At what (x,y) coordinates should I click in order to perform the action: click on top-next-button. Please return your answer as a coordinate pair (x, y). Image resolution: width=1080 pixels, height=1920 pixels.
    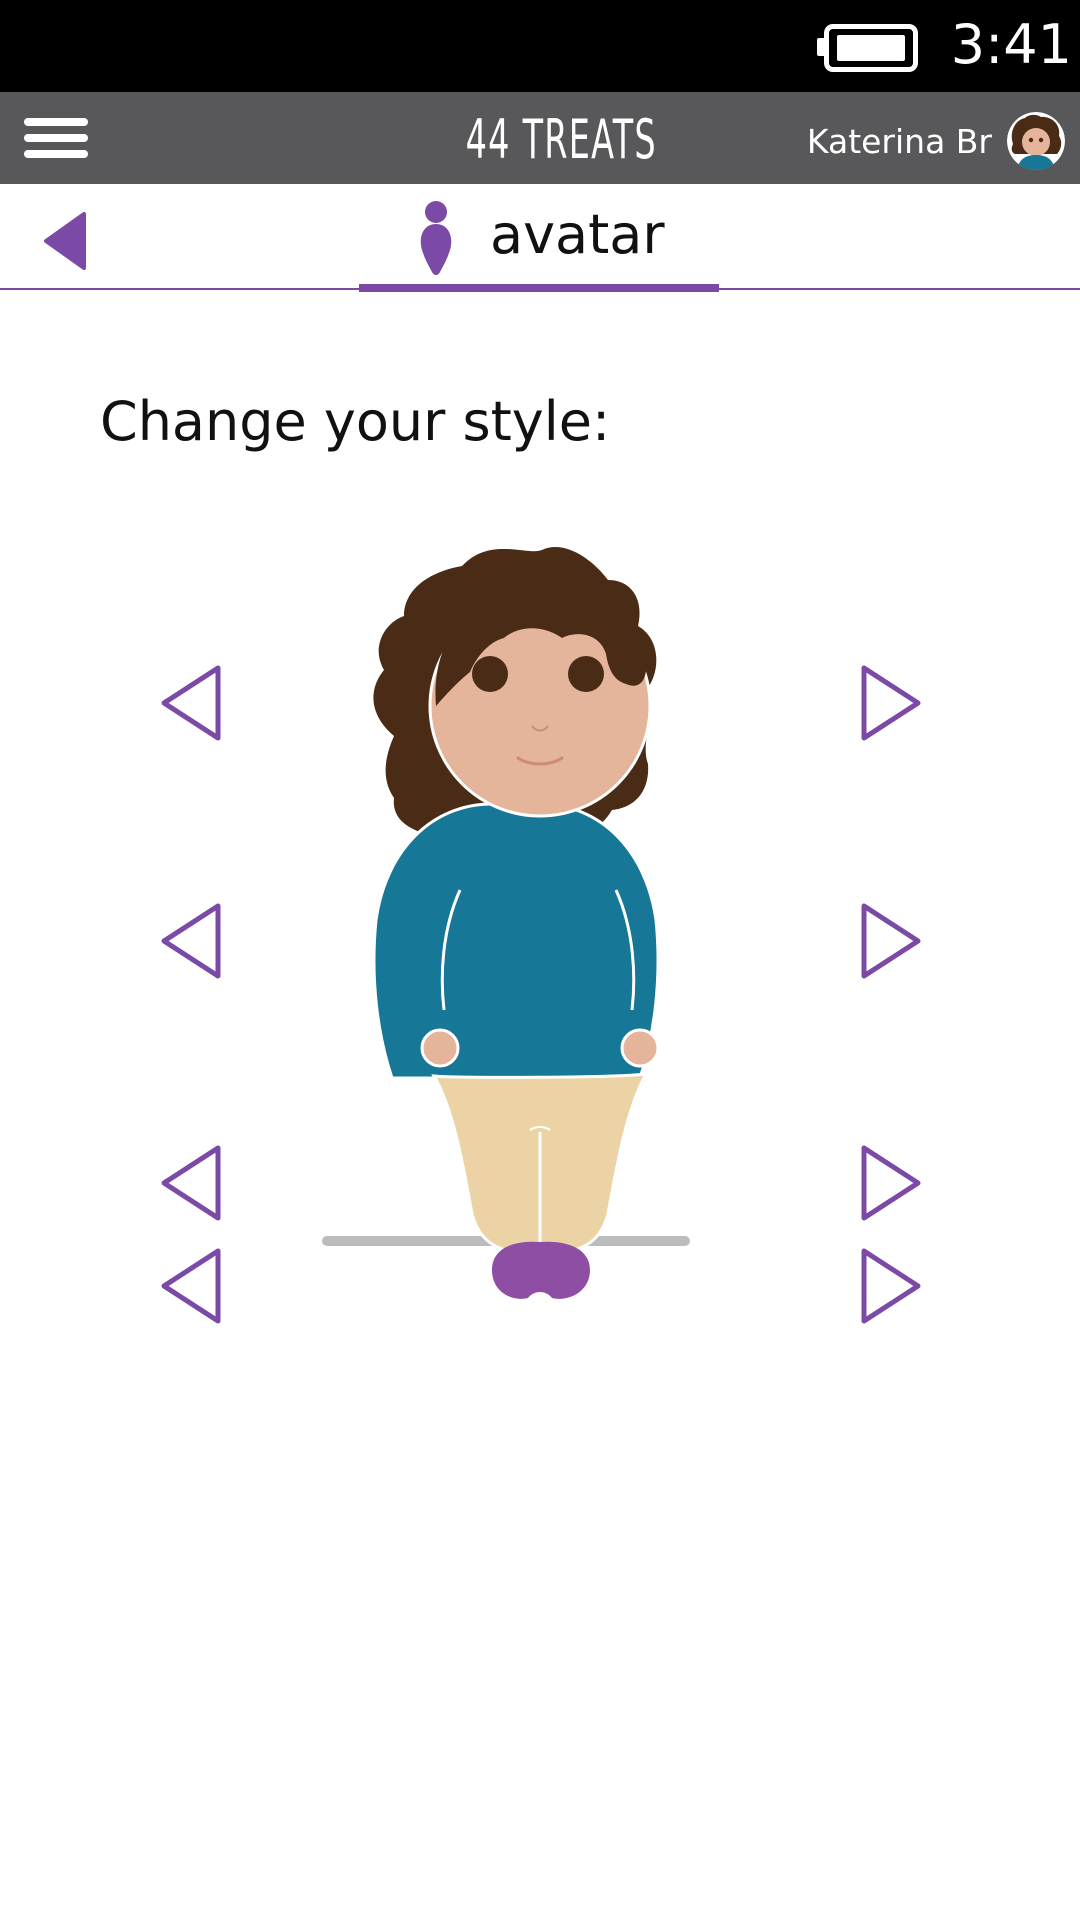
    Looking at the image, I should click on (890, 941).